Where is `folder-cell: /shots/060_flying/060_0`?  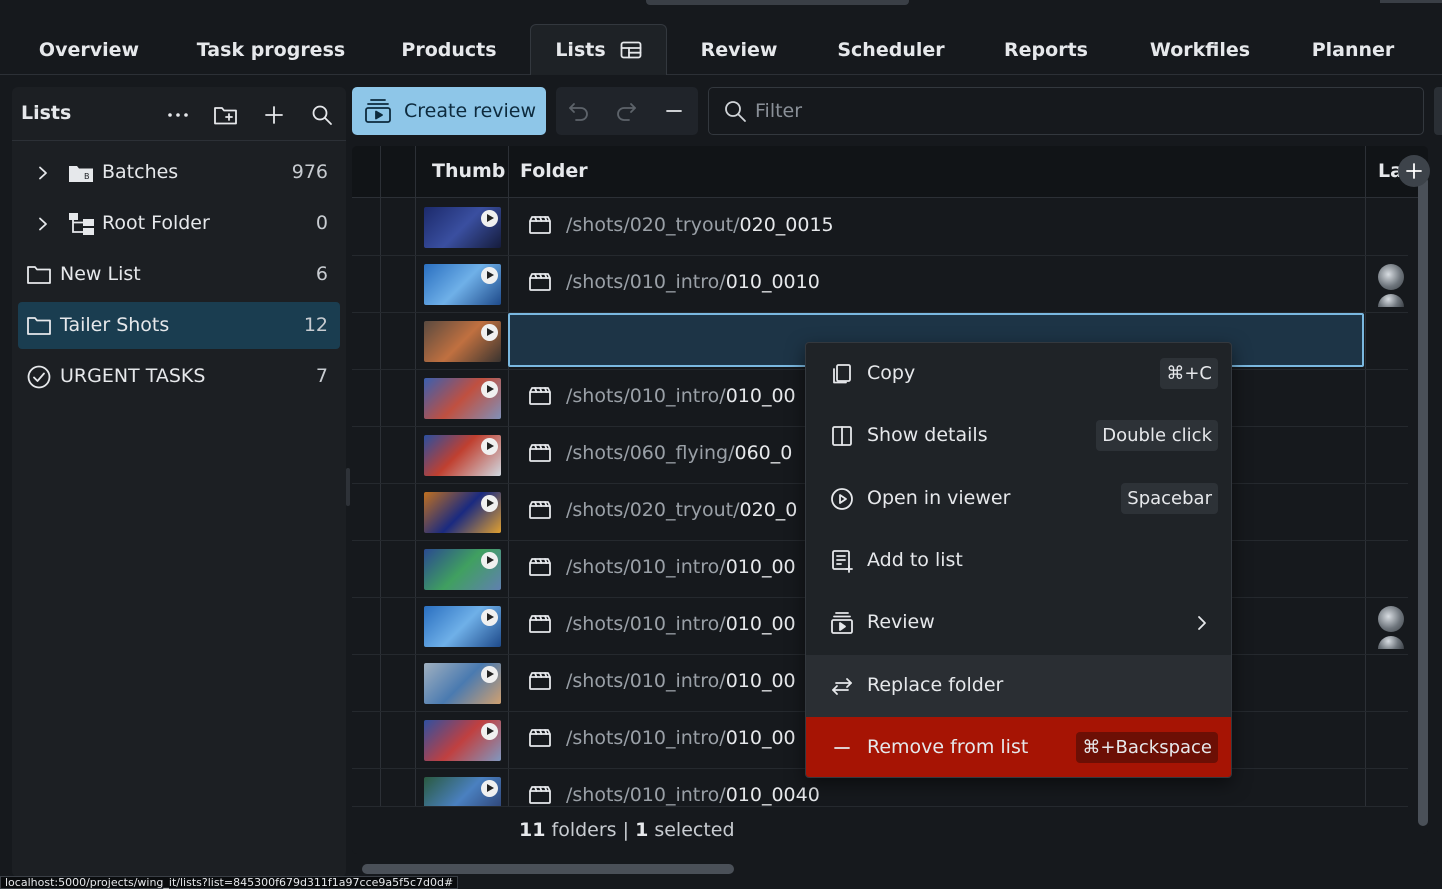 folder-cell: /shots/060_flying/060_0 is located at coordinates (660, 453).